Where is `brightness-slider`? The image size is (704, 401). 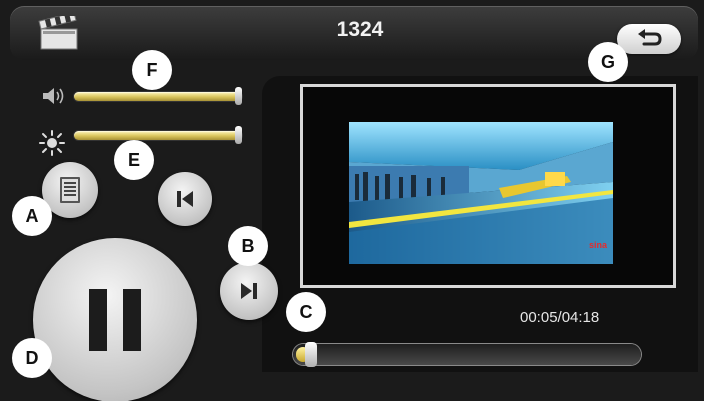
brightness-slider is located at coordinates (158, 135).